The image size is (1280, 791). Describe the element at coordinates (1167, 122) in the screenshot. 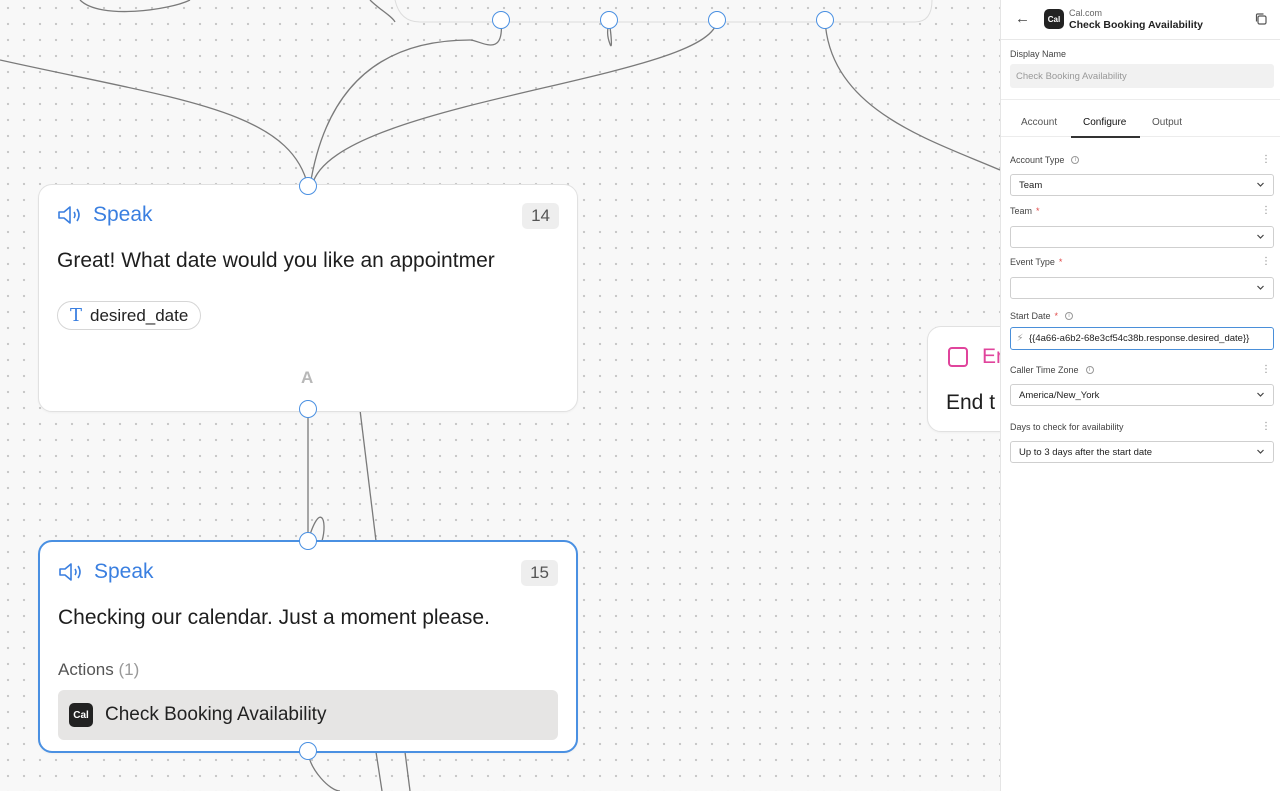

I see `tab-output: Output` at that location.